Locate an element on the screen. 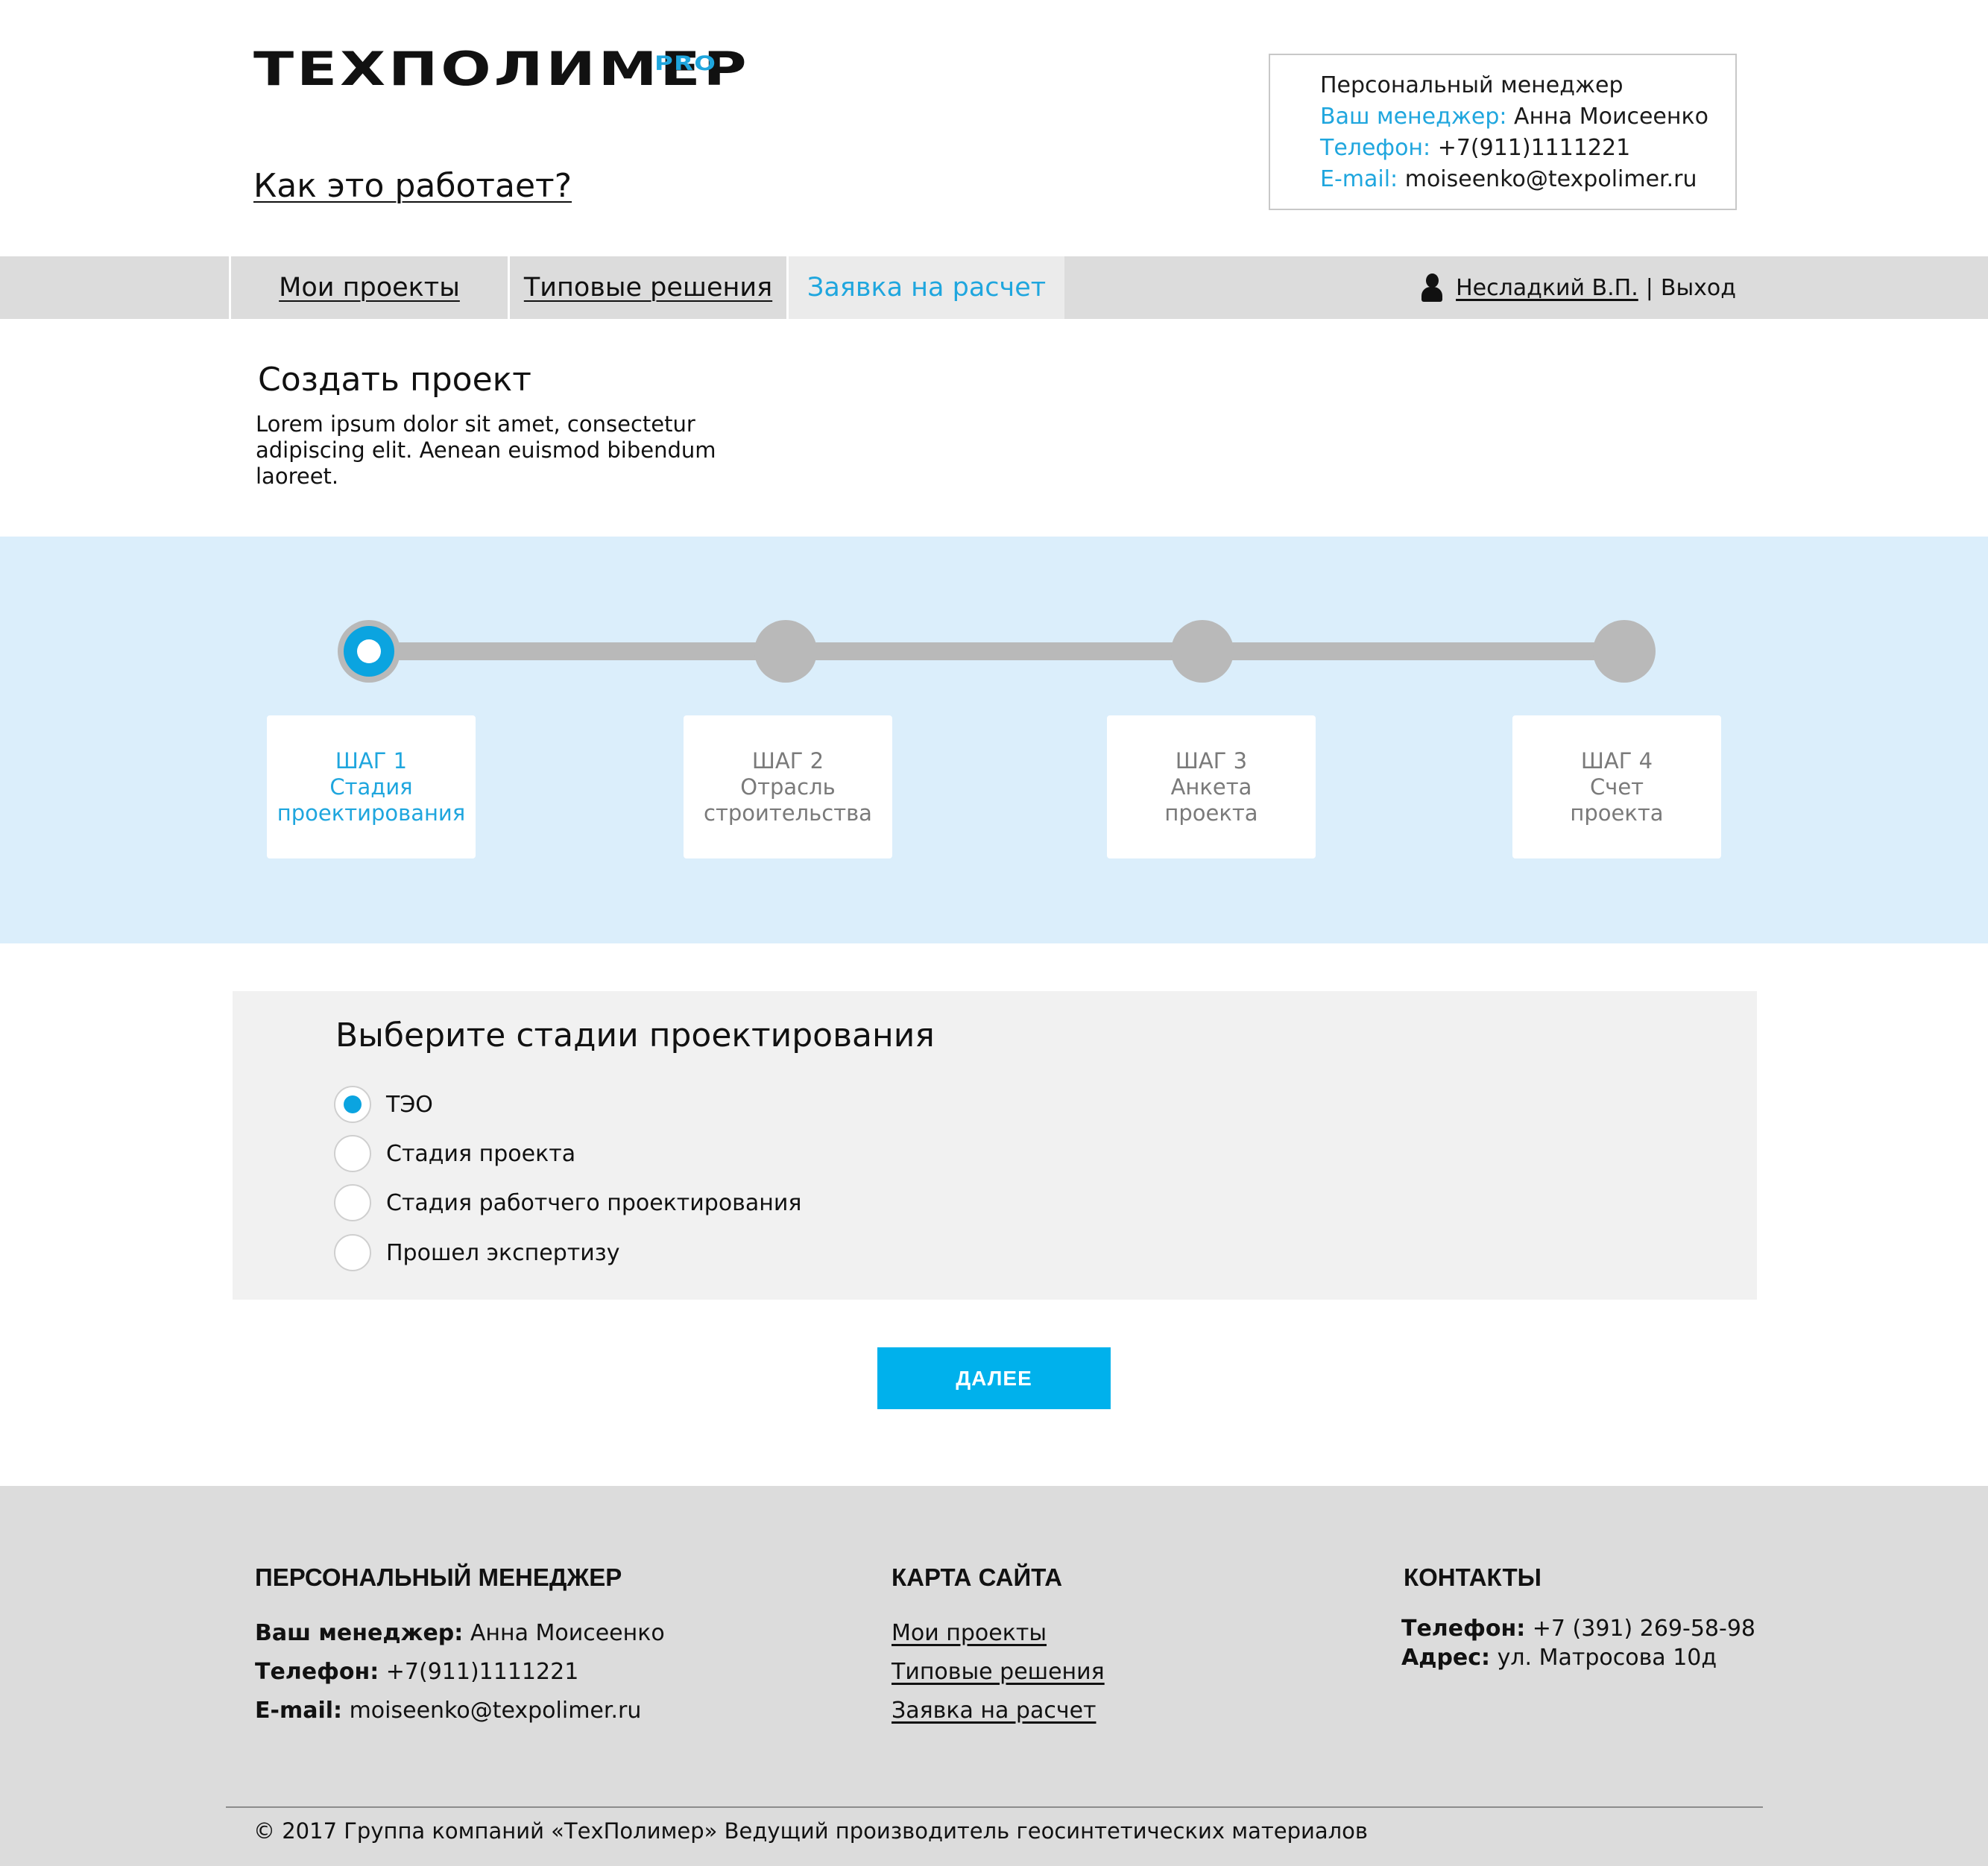 This screenshot has height=1866, width=1988. footer-link-calculation-request: Заявка на расчет is located at coordinates (999, 1711).